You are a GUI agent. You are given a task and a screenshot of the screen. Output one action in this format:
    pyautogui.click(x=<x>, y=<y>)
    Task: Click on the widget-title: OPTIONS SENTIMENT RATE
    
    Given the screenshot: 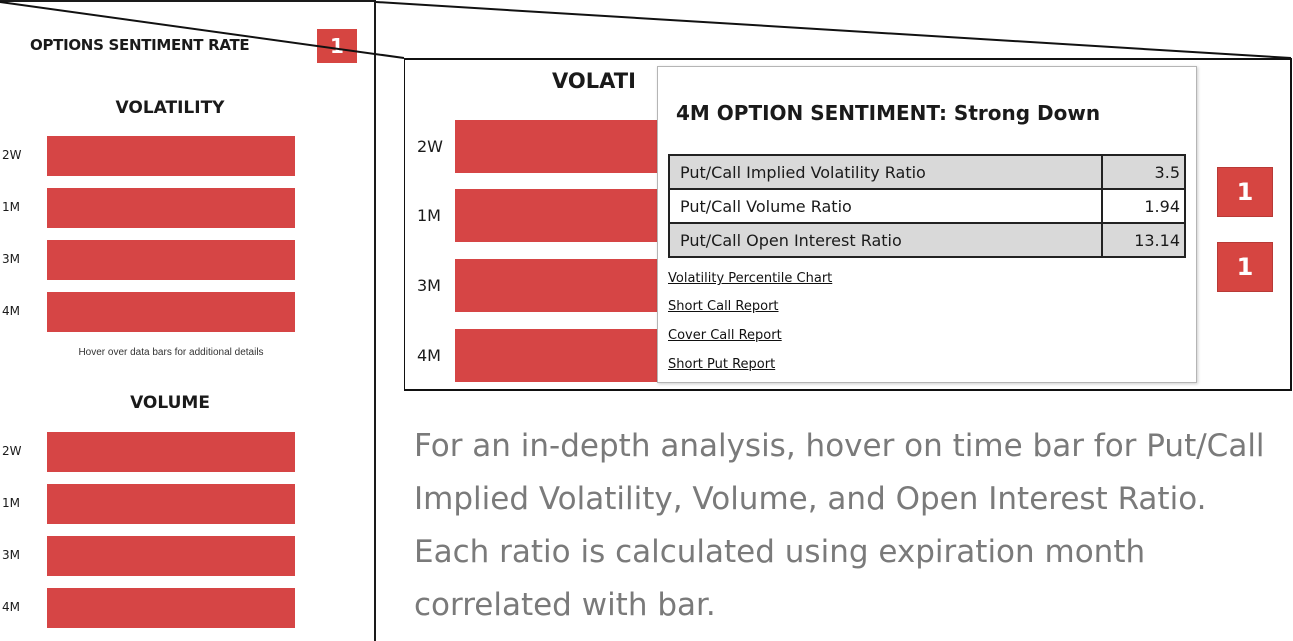 What is the action you would take?
    pyautogui.click(x=140, y=45)
    